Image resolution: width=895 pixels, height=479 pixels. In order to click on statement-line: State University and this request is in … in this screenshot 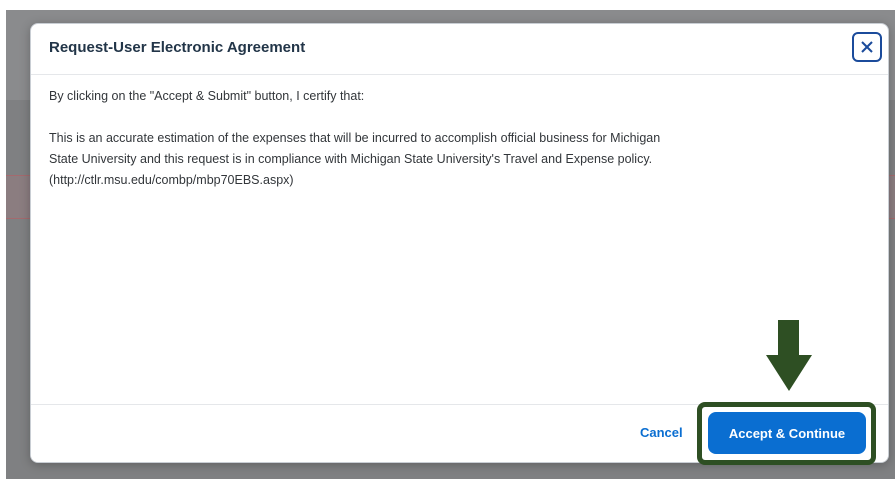, I will do `click(351, 159)`.